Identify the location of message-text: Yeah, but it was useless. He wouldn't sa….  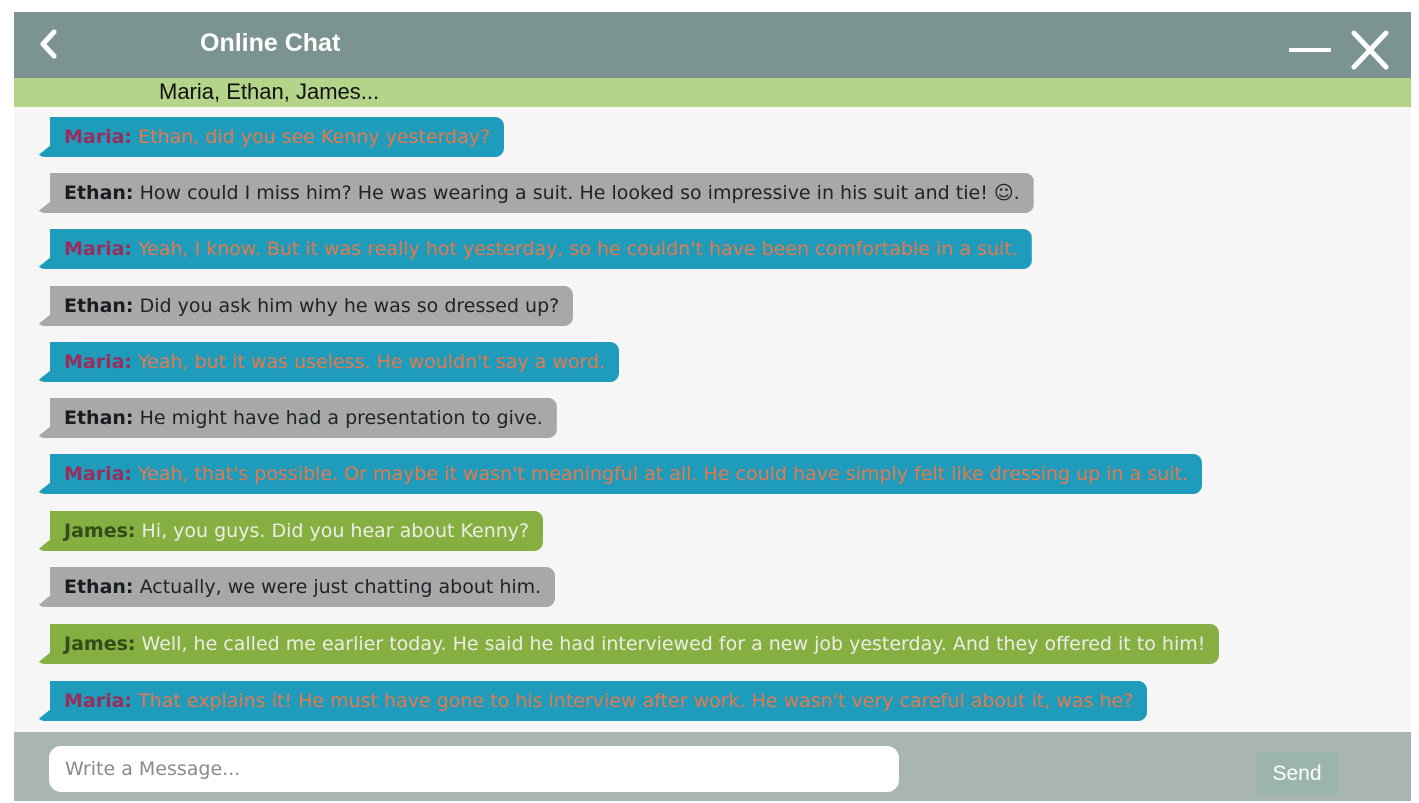
(369, 362).